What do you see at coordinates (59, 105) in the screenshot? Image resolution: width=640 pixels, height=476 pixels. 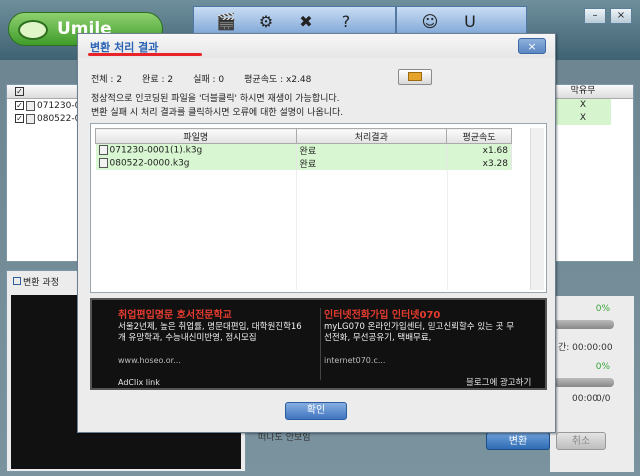 I see `list-item-name: 071230-0` at bounding box center [59, 105].